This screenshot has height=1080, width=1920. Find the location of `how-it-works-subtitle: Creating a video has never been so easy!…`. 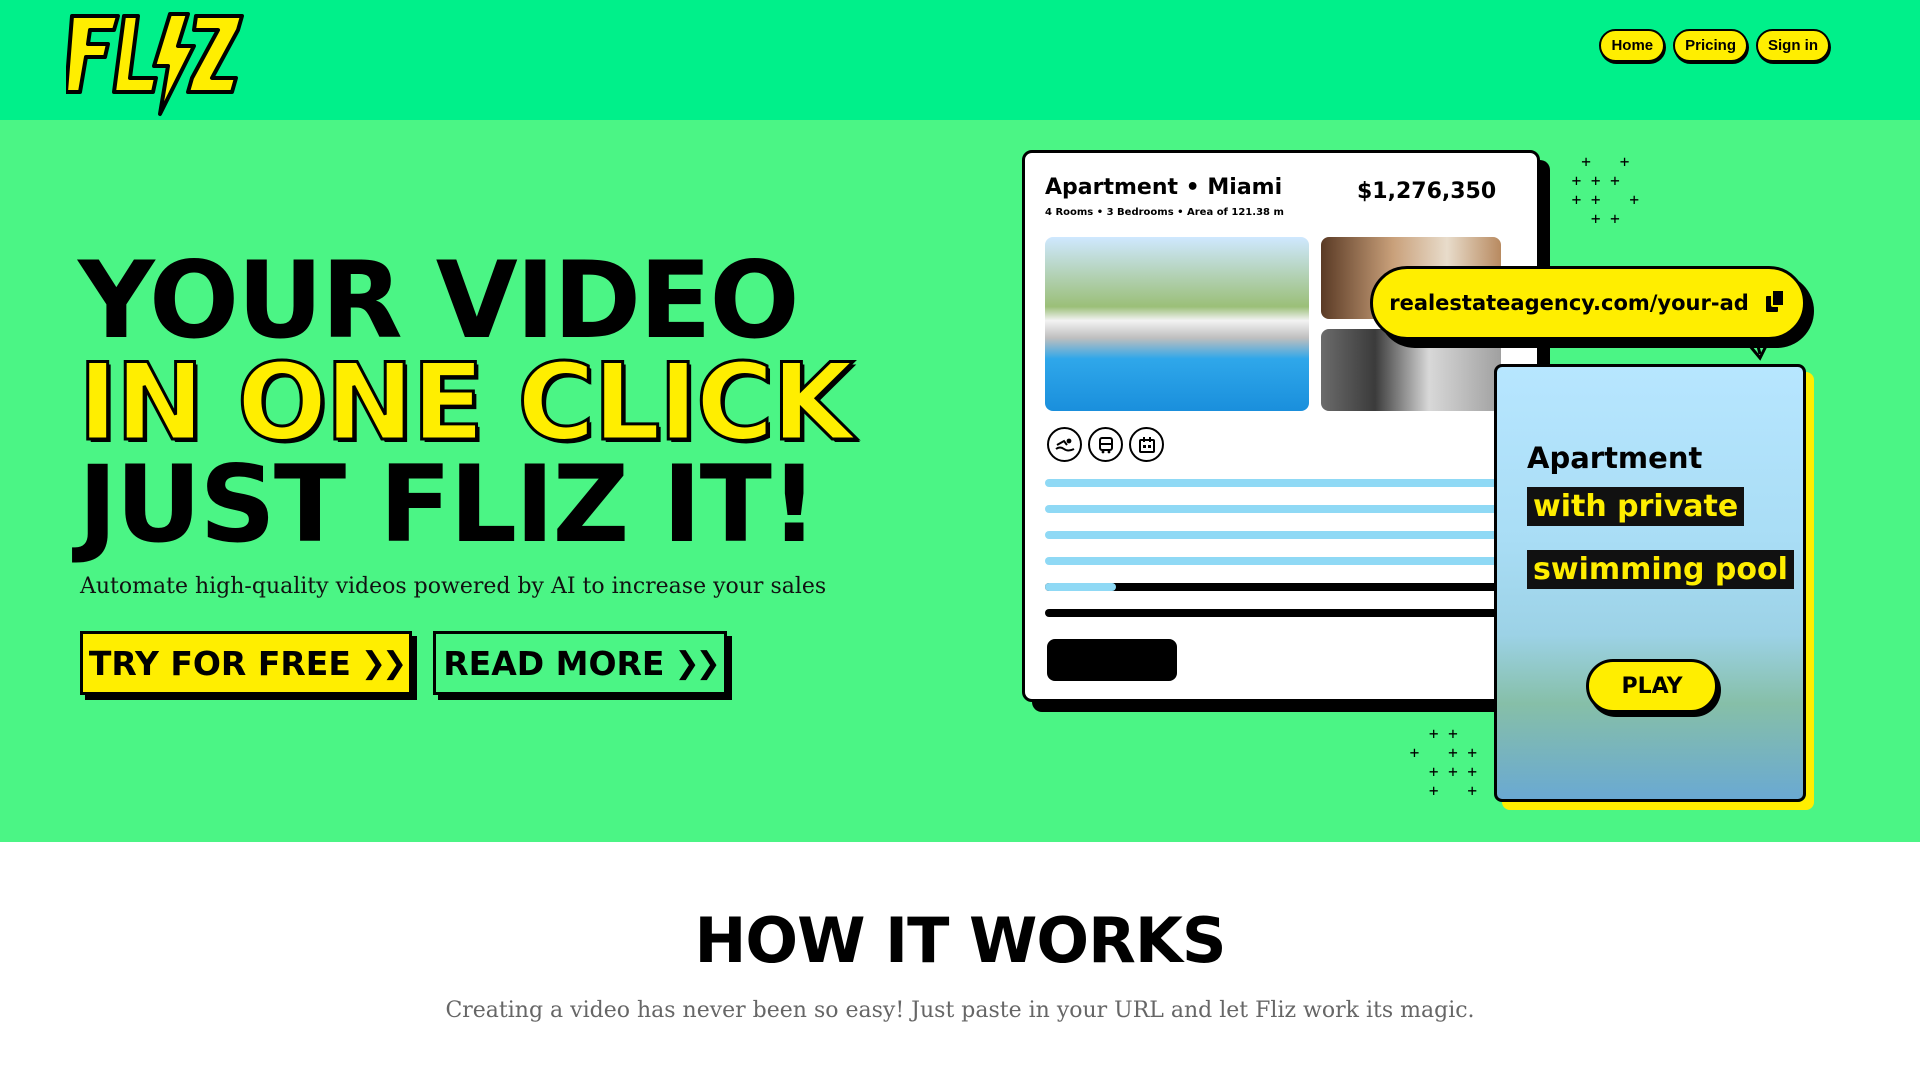

how-it-works-subtitle: Creating a video has never been so easy!… is located at coordinates (960, 1010).